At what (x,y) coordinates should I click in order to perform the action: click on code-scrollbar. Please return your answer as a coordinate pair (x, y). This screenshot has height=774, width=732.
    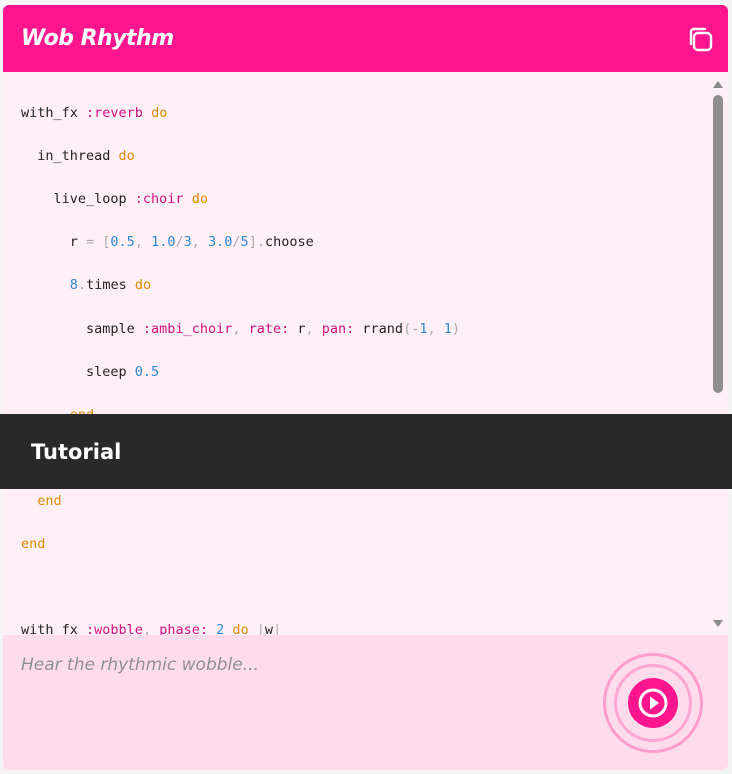
    Looking at the image, I should click on (718, 353).